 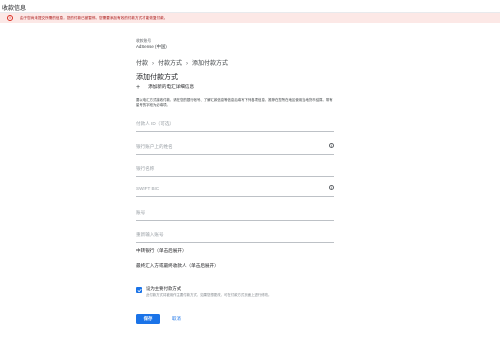 I want to click on save-button: 保存, so click(x=148, y=319).